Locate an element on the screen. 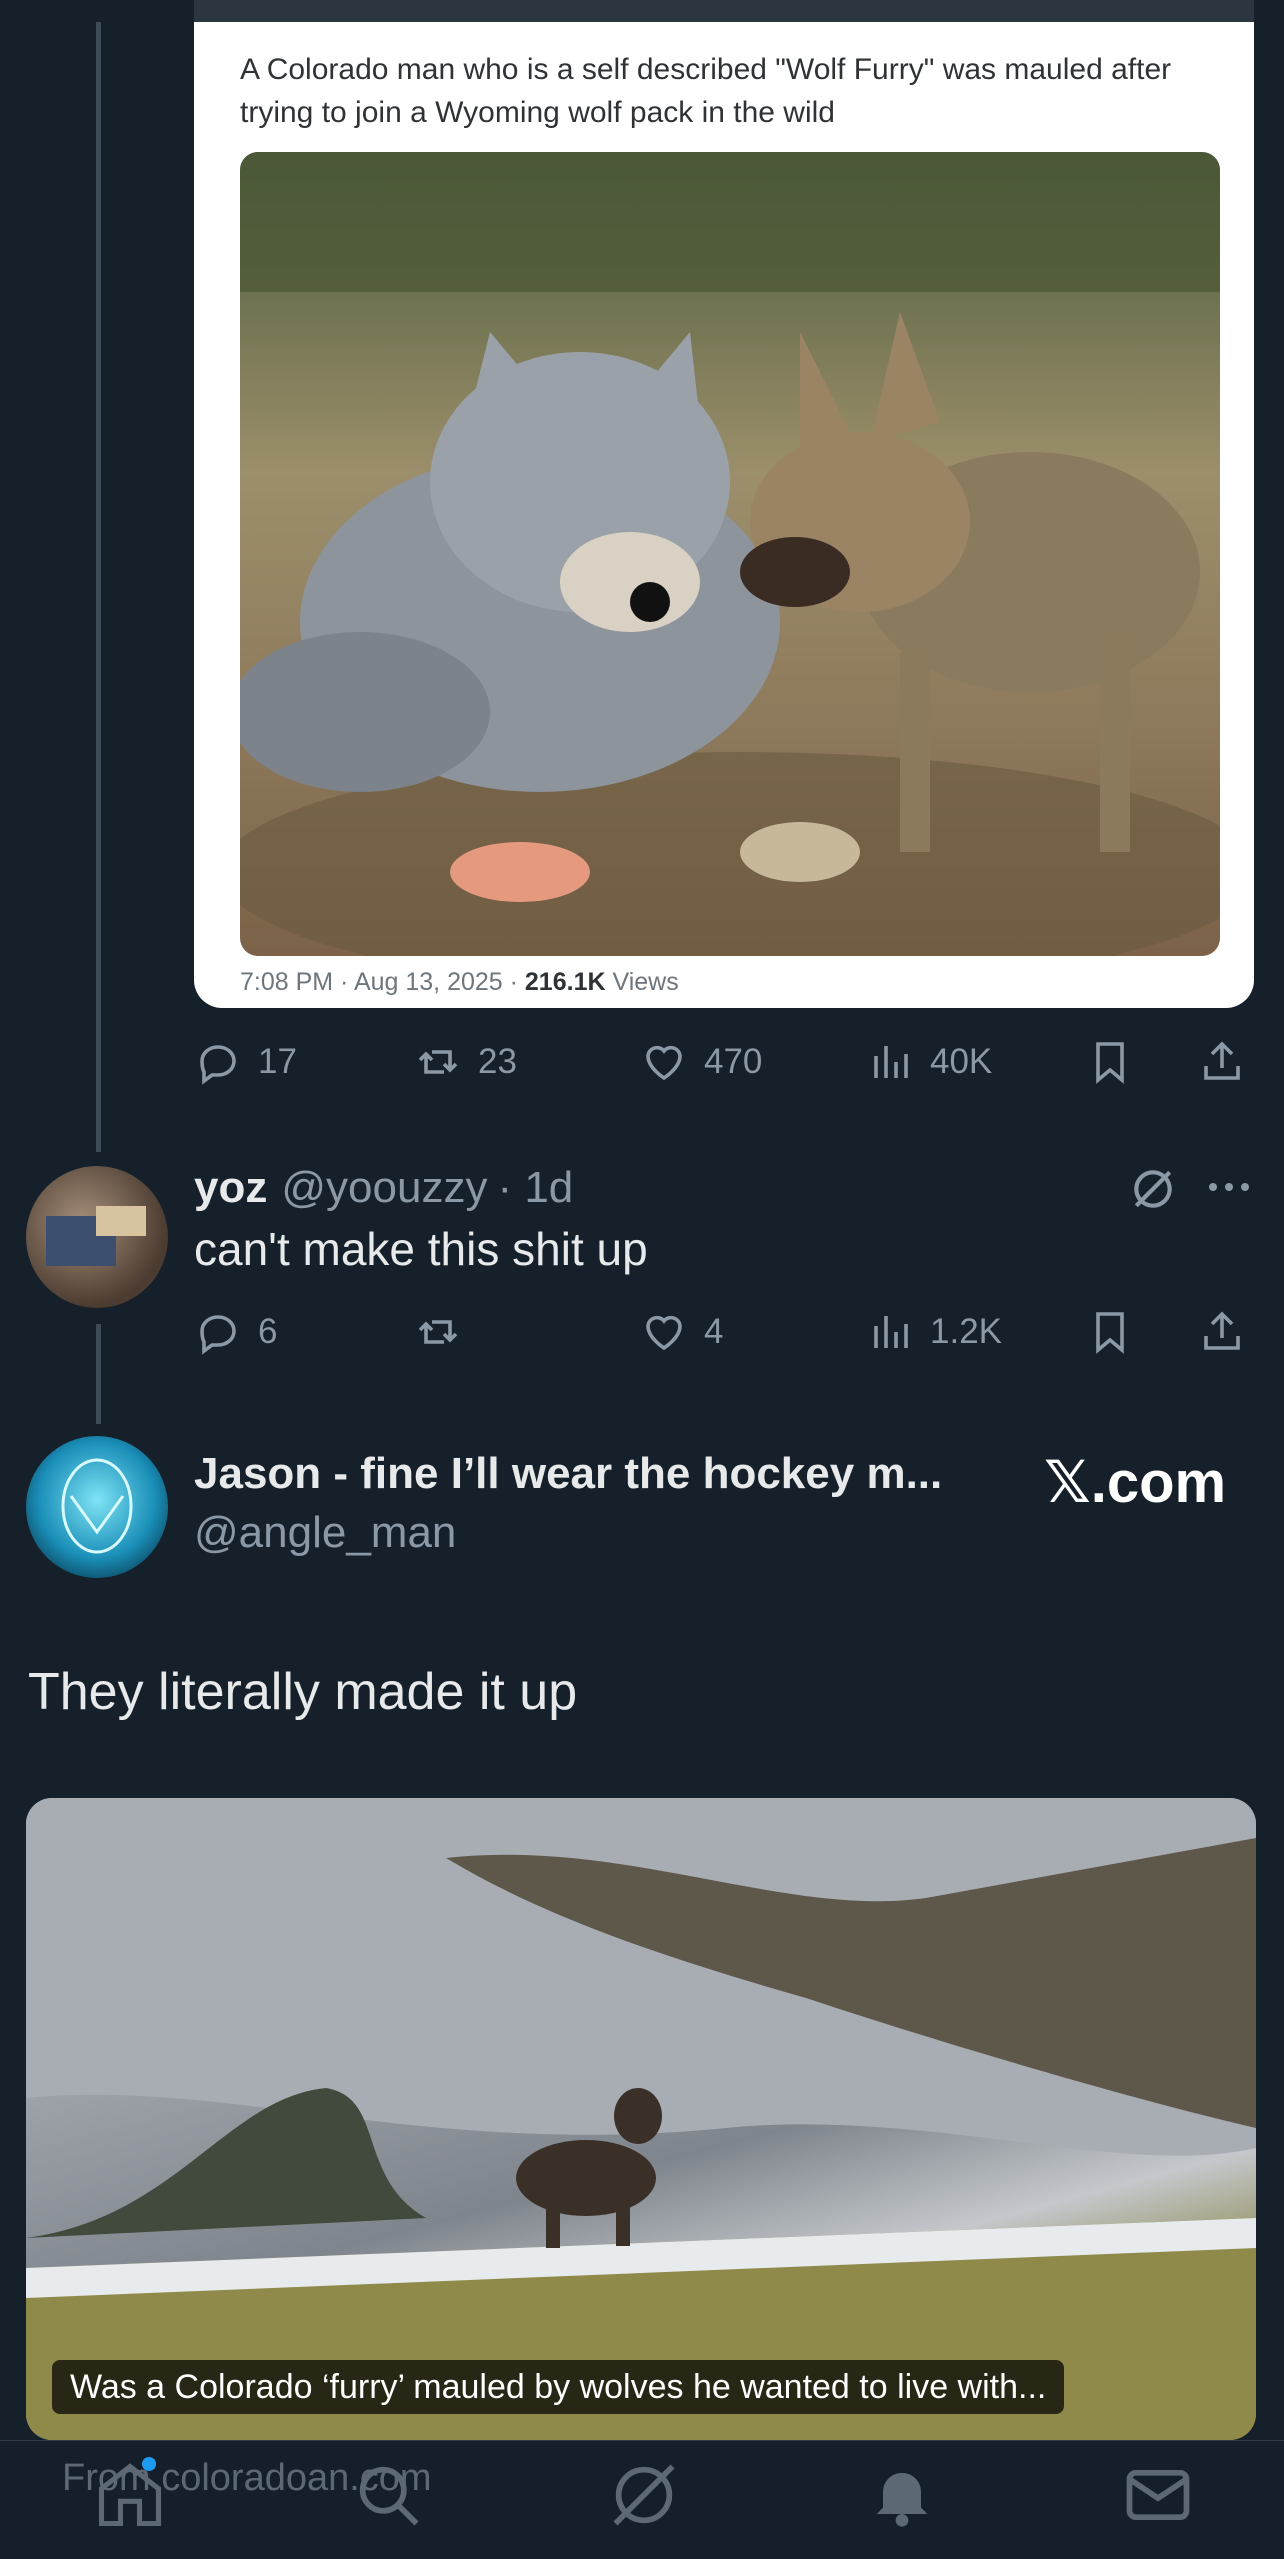 The width and height of the screenshot is (1284, 2559). reply-action-bar: 6 4 1.2K is located at coordinates (724, 1332).